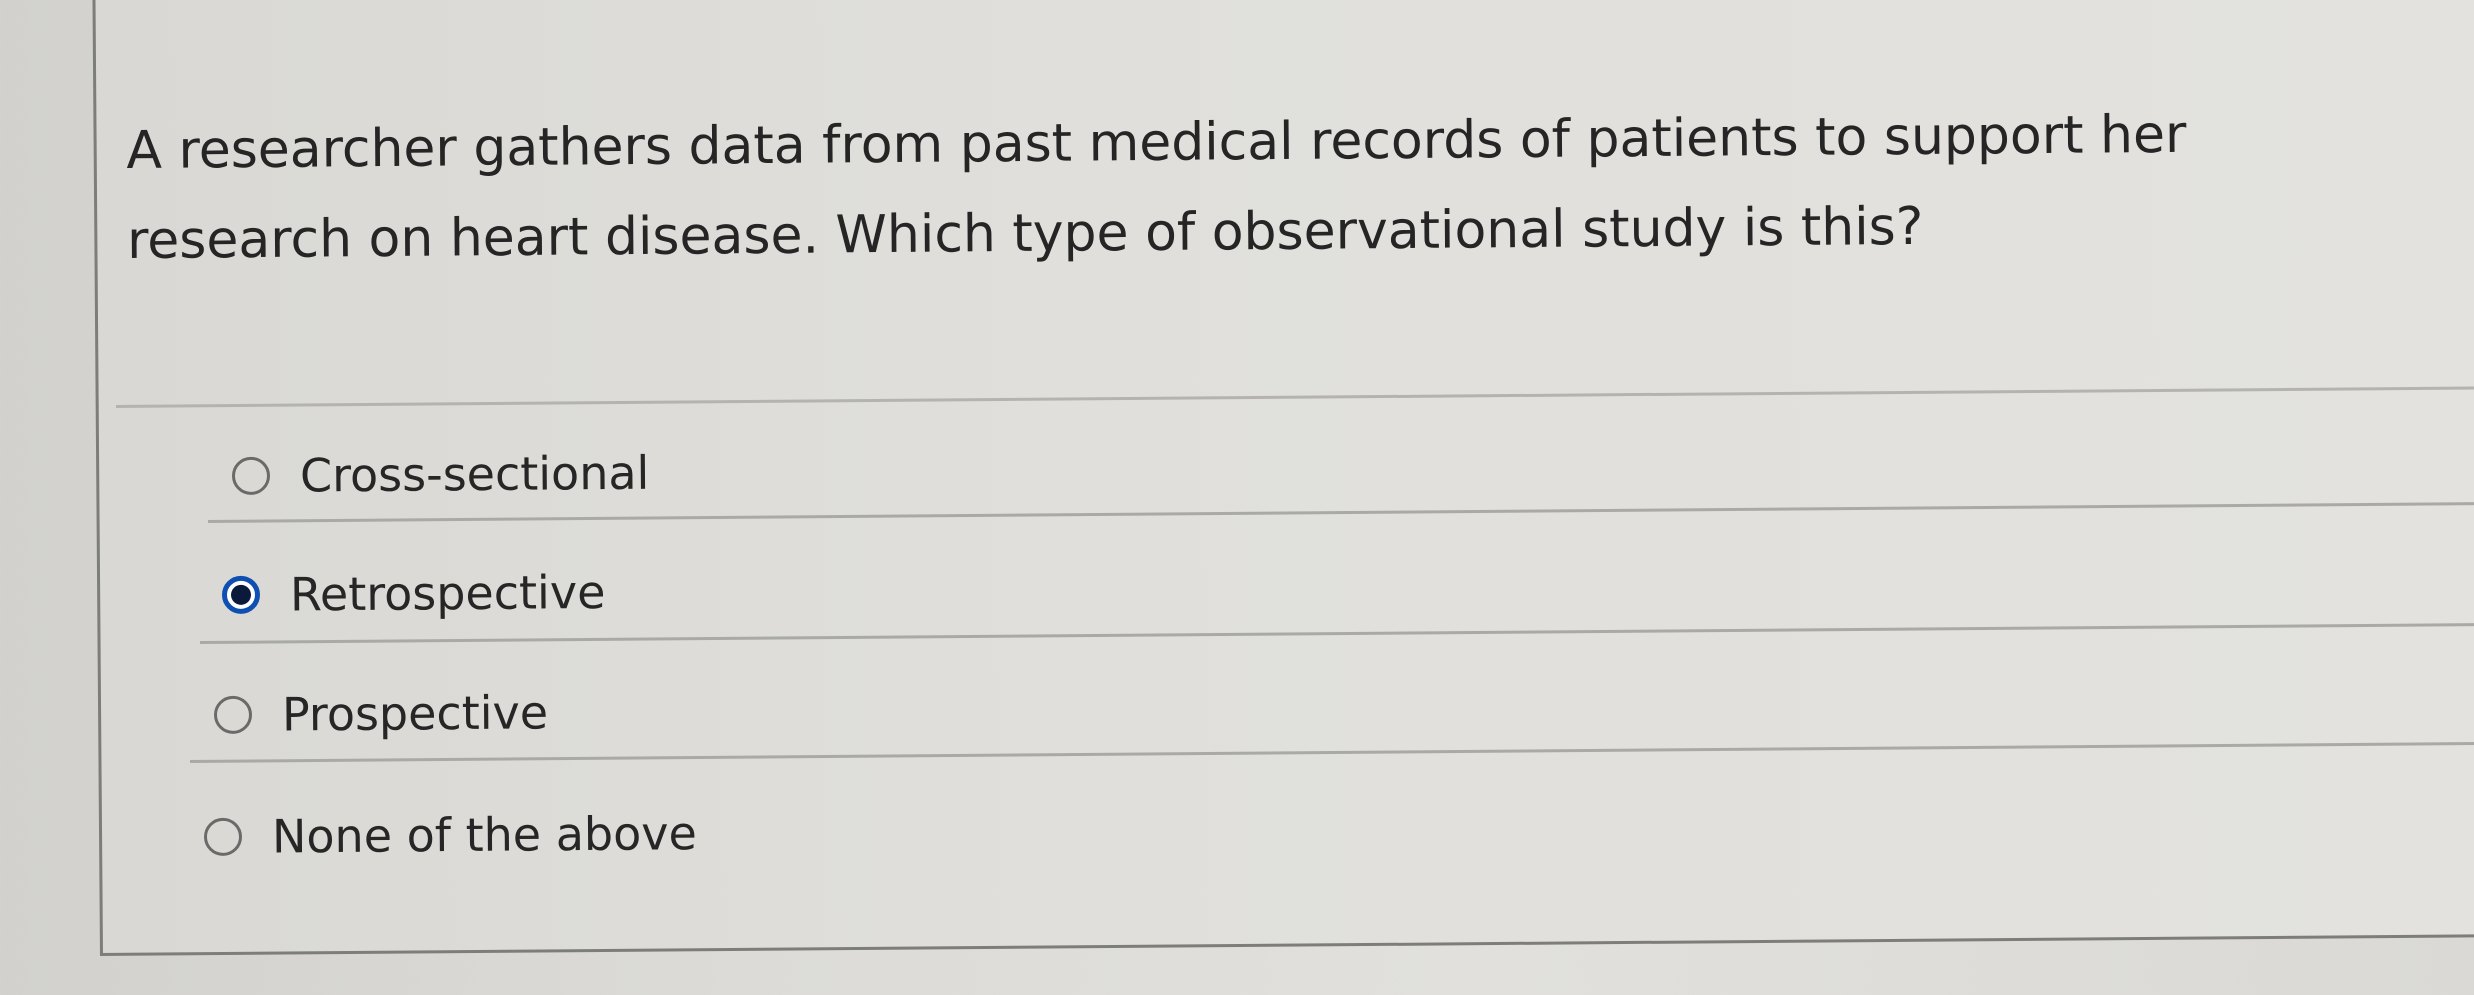 The height and width of the screenshot is (995, 2474). I want to click on answer-label-retrospective: Retrospective, so click(447, 593).